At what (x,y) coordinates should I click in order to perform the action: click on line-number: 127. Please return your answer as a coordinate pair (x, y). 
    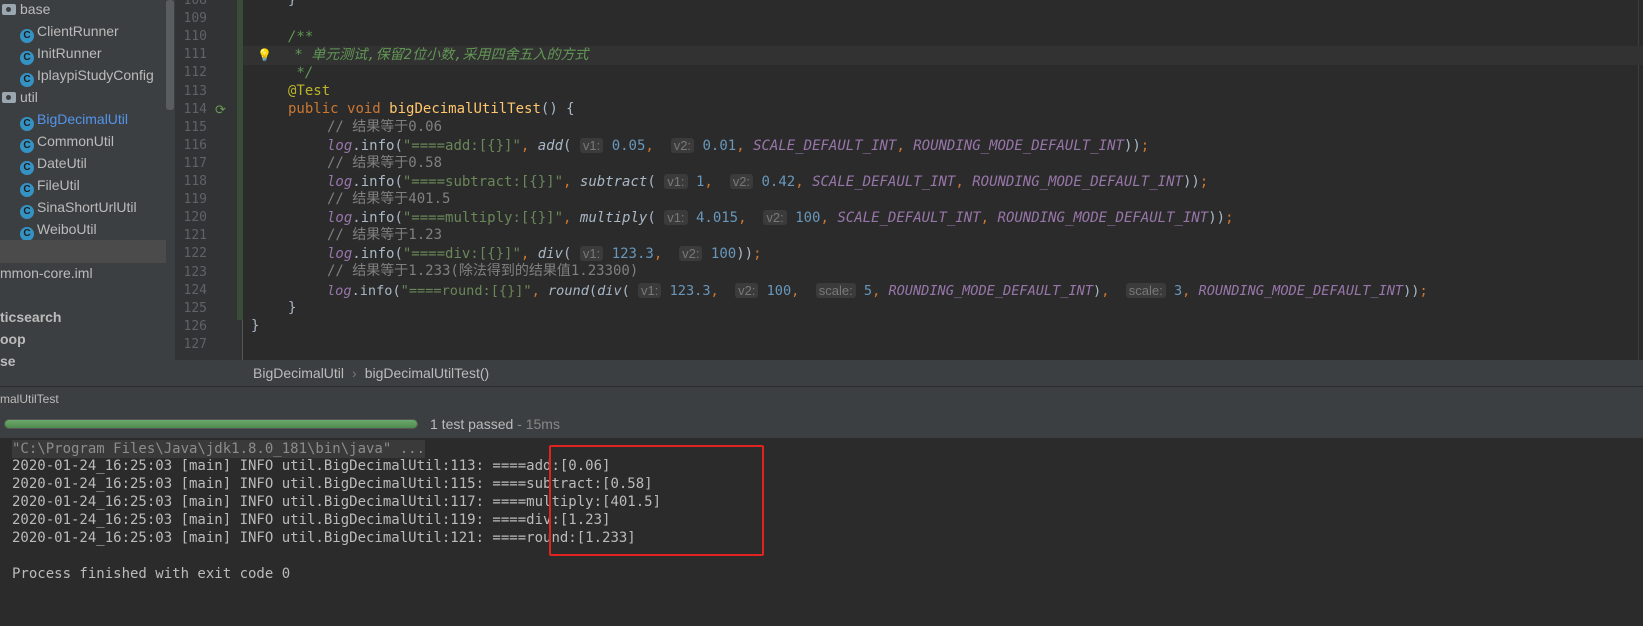
    Looking at the image, I should click on (195, 344).